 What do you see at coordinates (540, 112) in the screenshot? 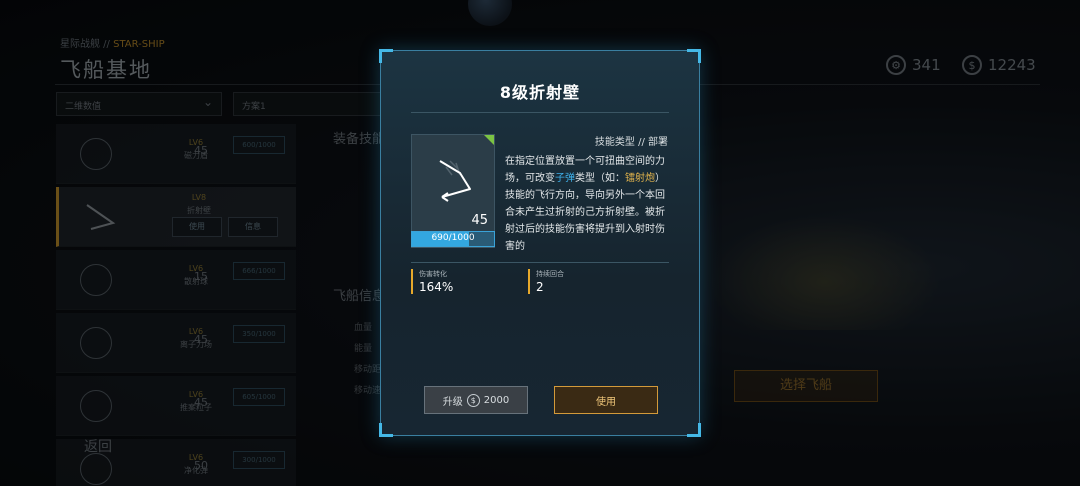
I see `title-divider` at bounding box center [540, 112].